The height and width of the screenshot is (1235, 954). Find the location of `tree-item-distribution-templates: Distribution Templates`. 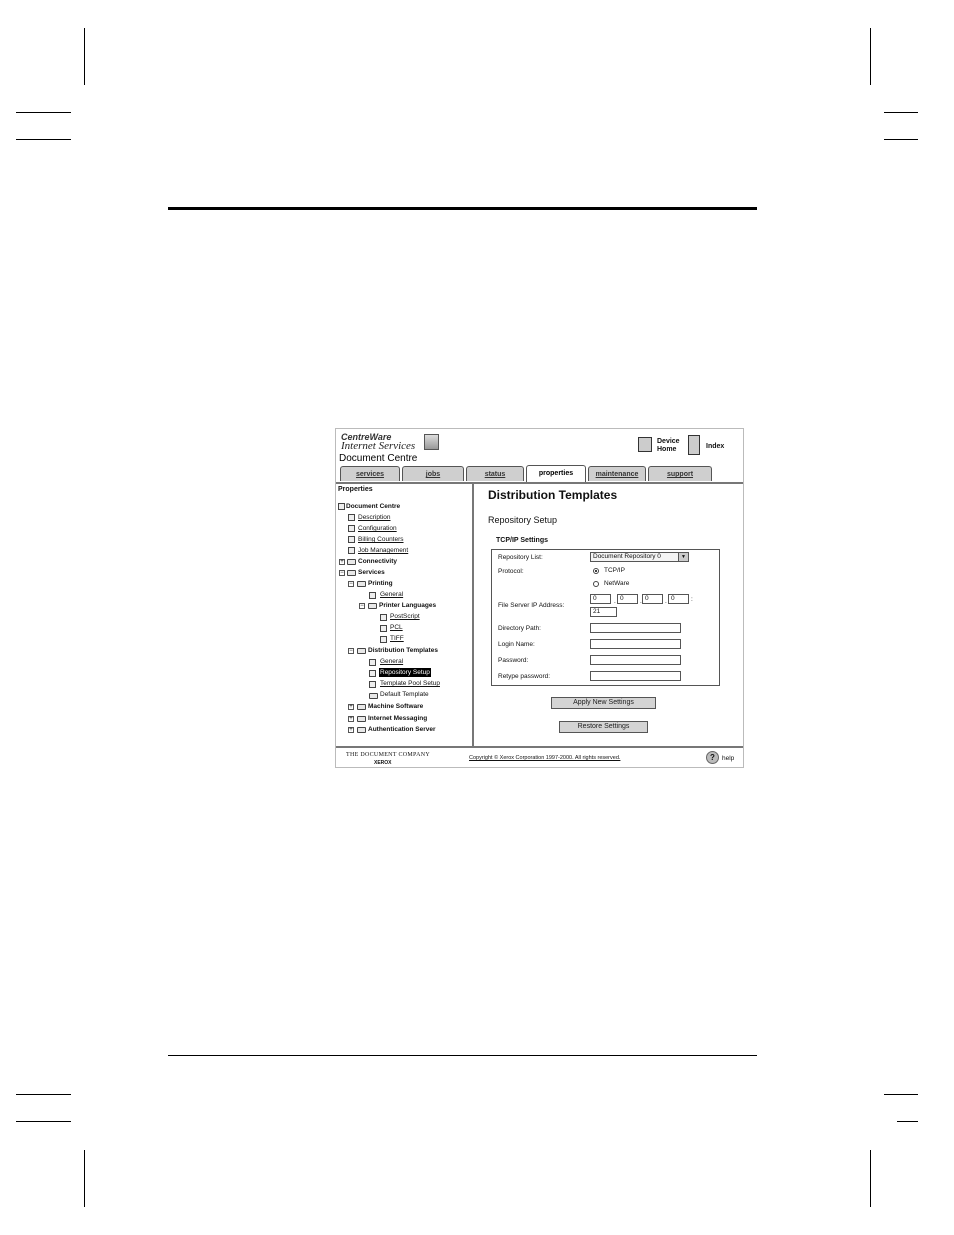

tree-item-distribution-templates: Distribution Templates is located at coordinates (403, 650).